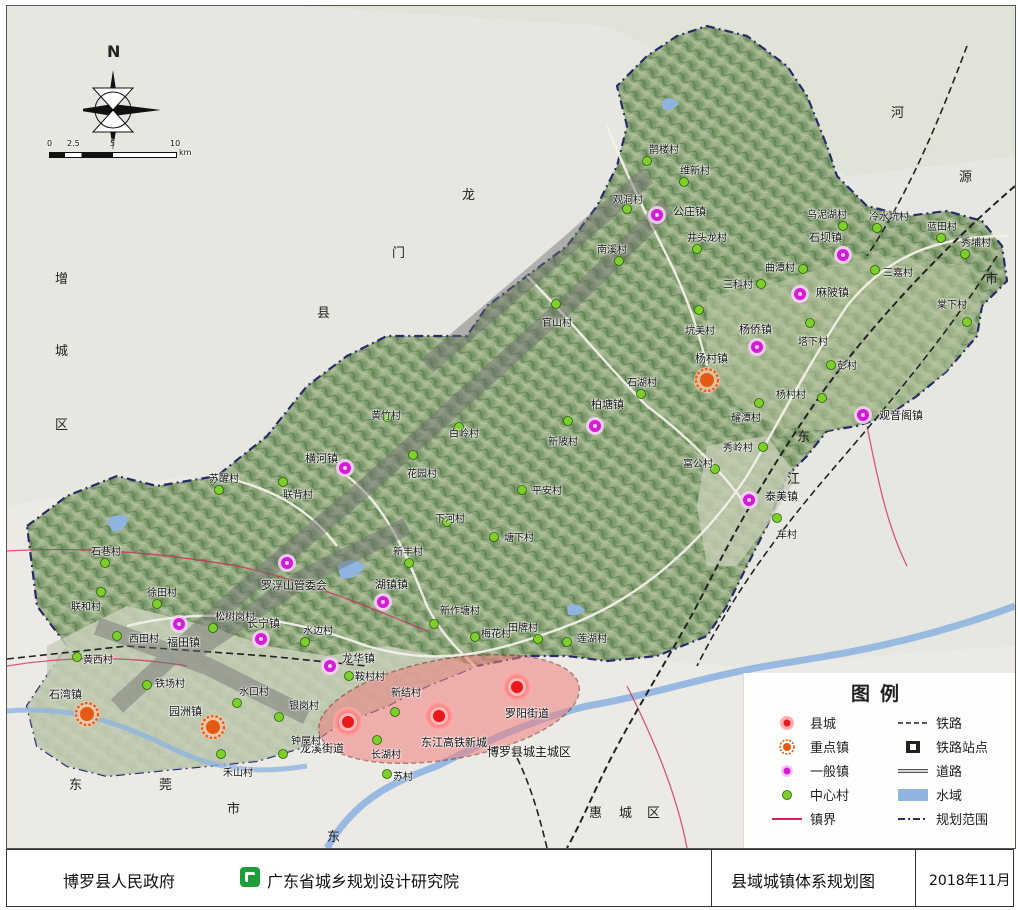 This screenshot has width=1018, height=910. I want to click on legend-label-rail-station: 铁路站点, so click(962, 748).